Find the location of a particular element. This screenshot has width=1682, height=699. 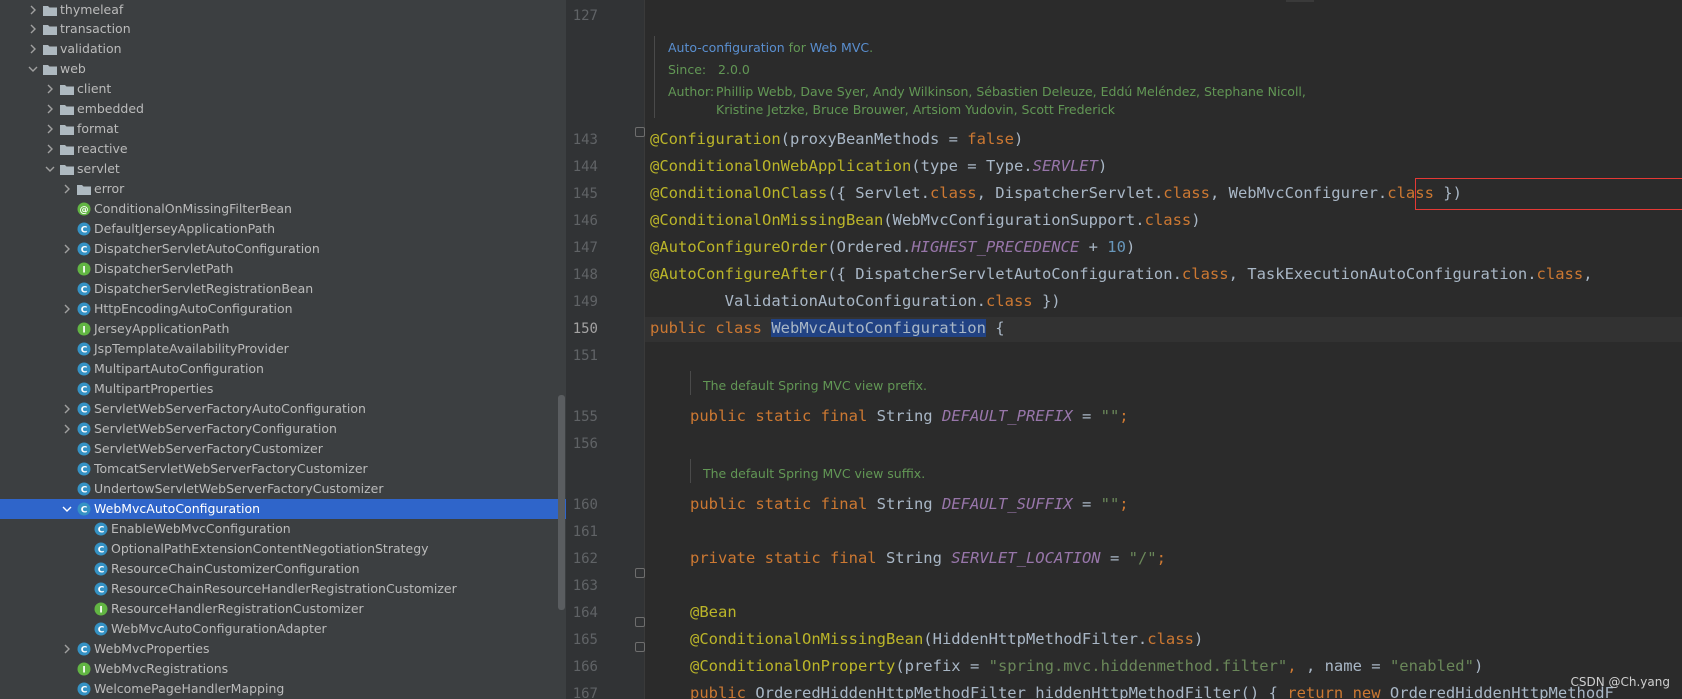

tree-item: C WebMvcProperties is located at coordinates (283, 649).